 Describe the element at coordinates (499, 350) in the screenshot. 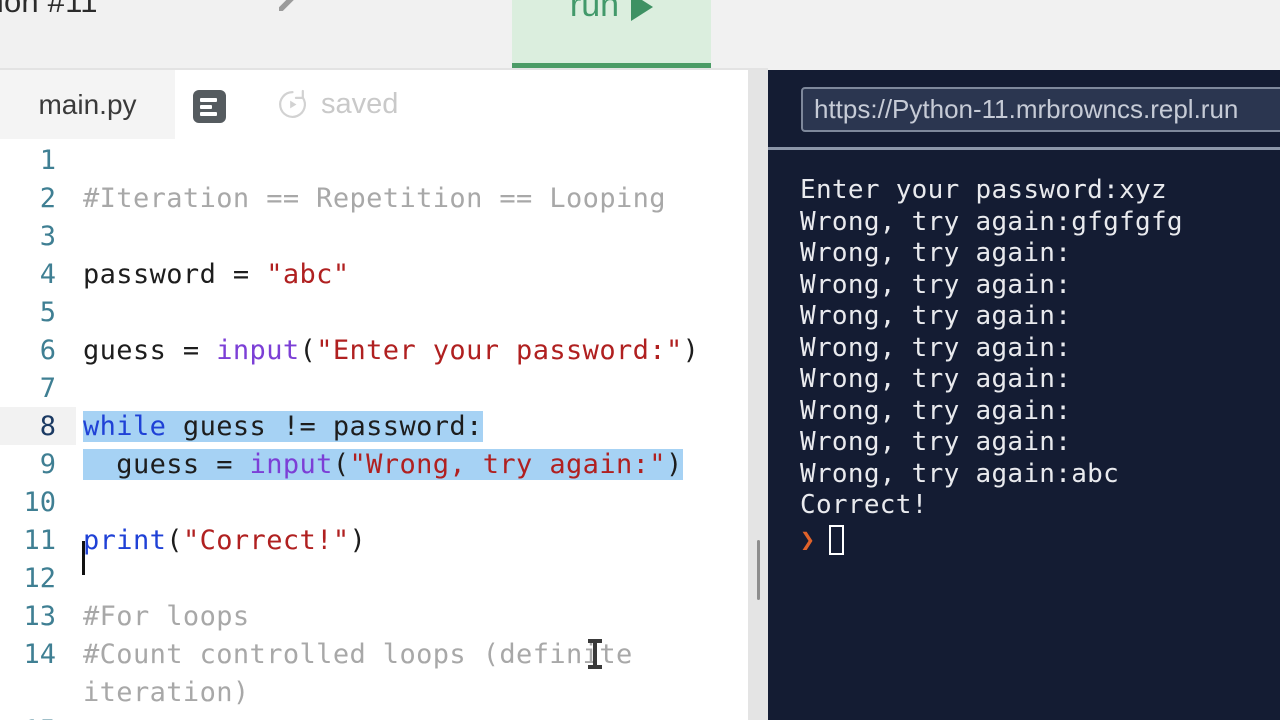

I see `code-token: "Enter your password:"` at that location.